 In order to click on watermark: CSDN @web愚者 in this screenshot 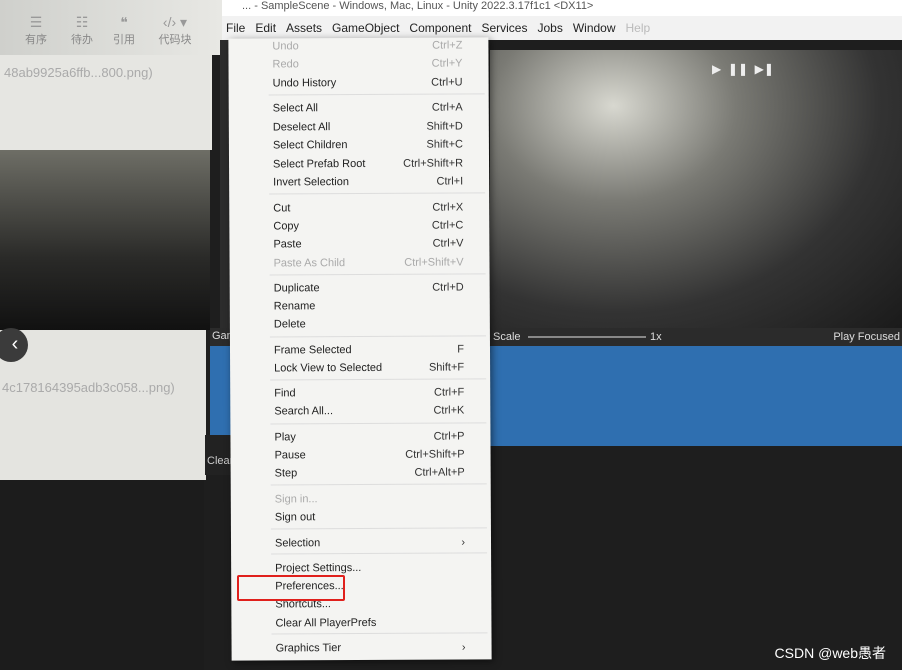, I will do `click(830, 653)`.